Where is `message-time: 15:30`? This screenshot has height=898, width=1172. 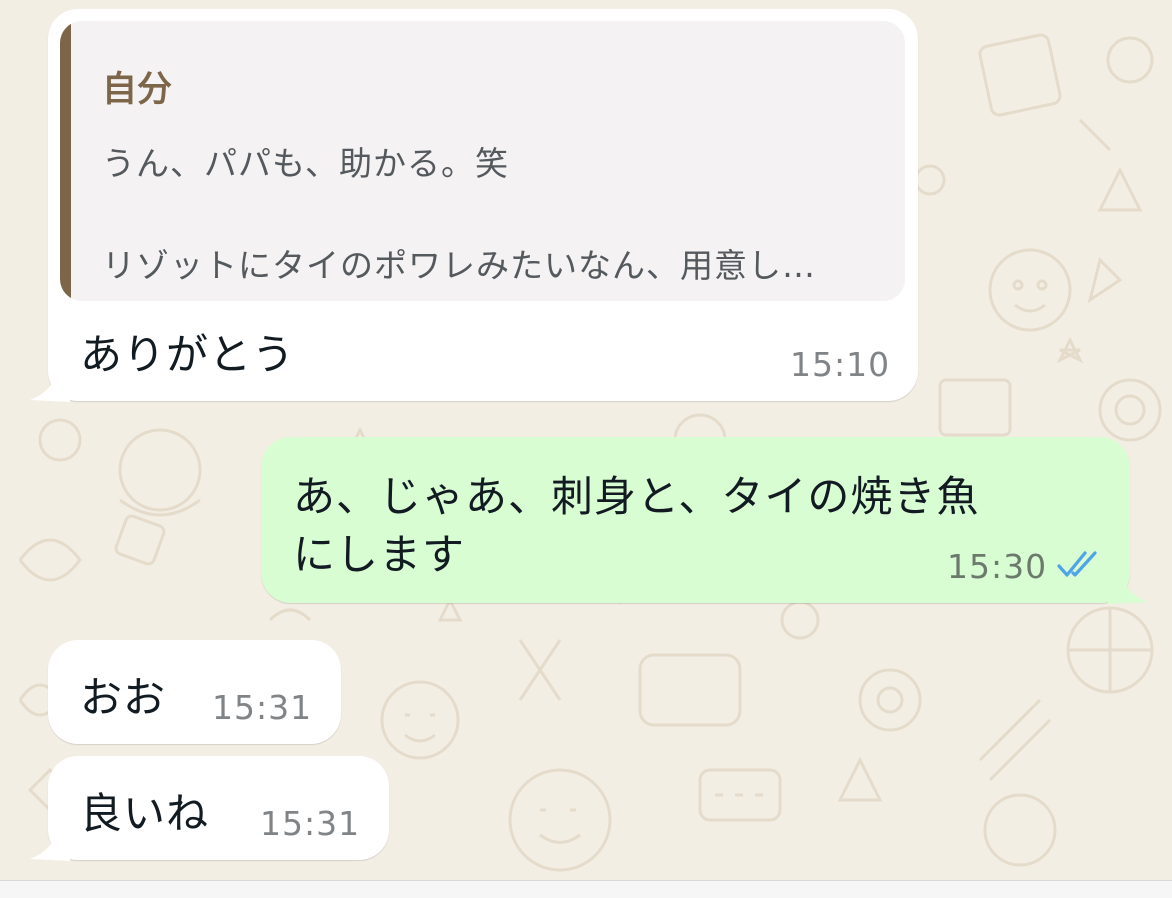 message-time: 15:30 is located at coordinates (997, 566).